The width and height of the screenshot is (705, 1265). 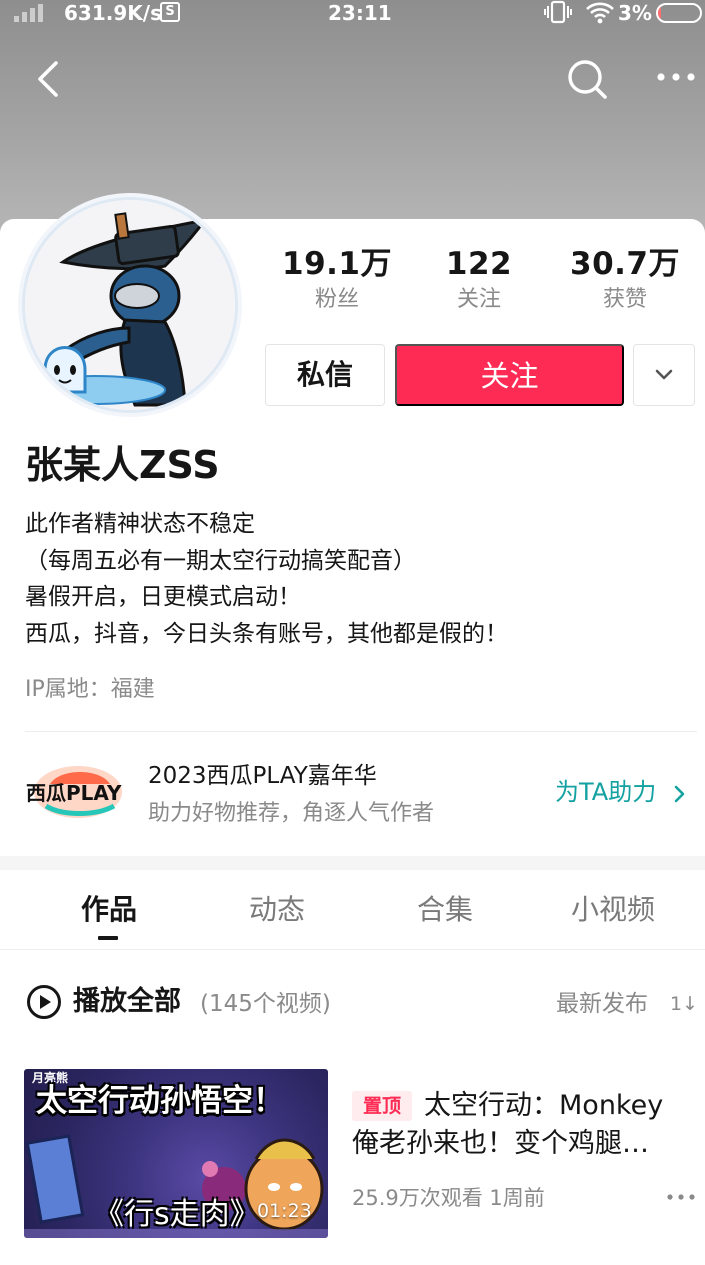 What do you see at coordinates (262, 776) in the screenshot?
I see `promo-title: 2023西瓜PLAY嘉年华` at bounding box center [262, 776].